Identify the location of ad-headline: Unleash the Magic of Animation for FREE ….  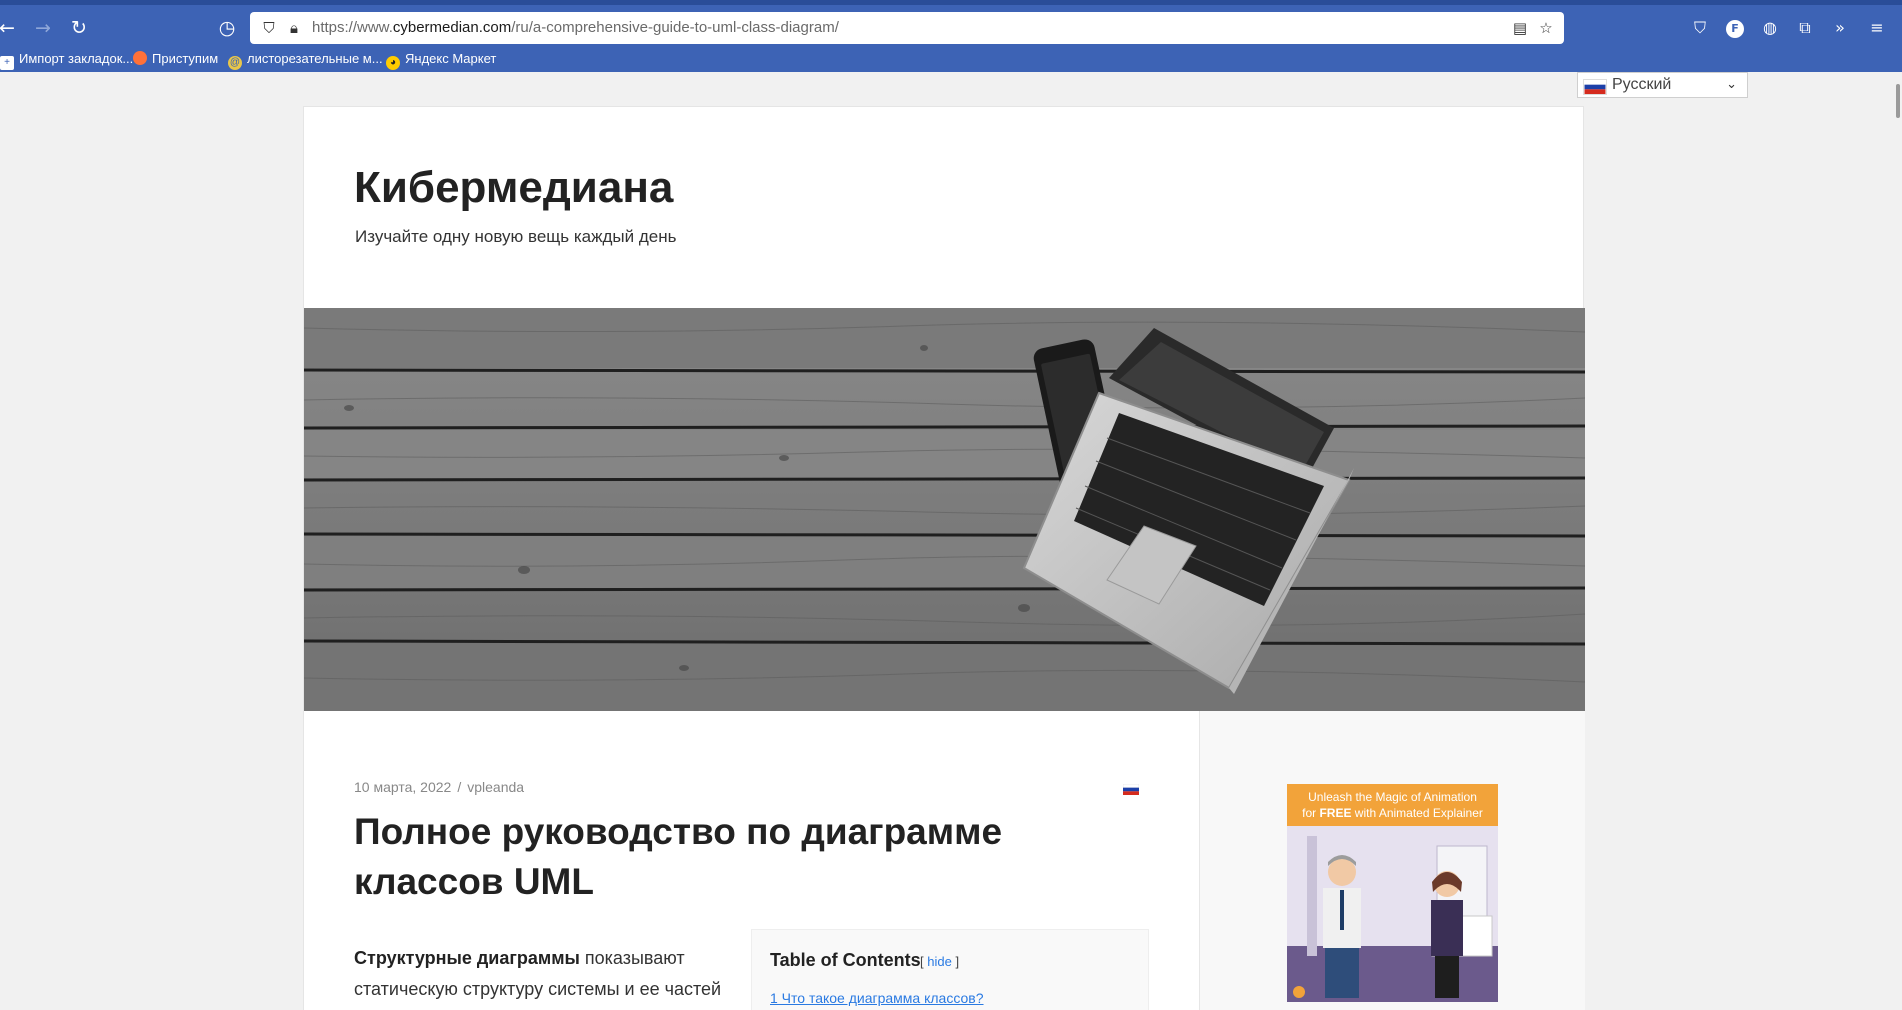
(1392, 805).